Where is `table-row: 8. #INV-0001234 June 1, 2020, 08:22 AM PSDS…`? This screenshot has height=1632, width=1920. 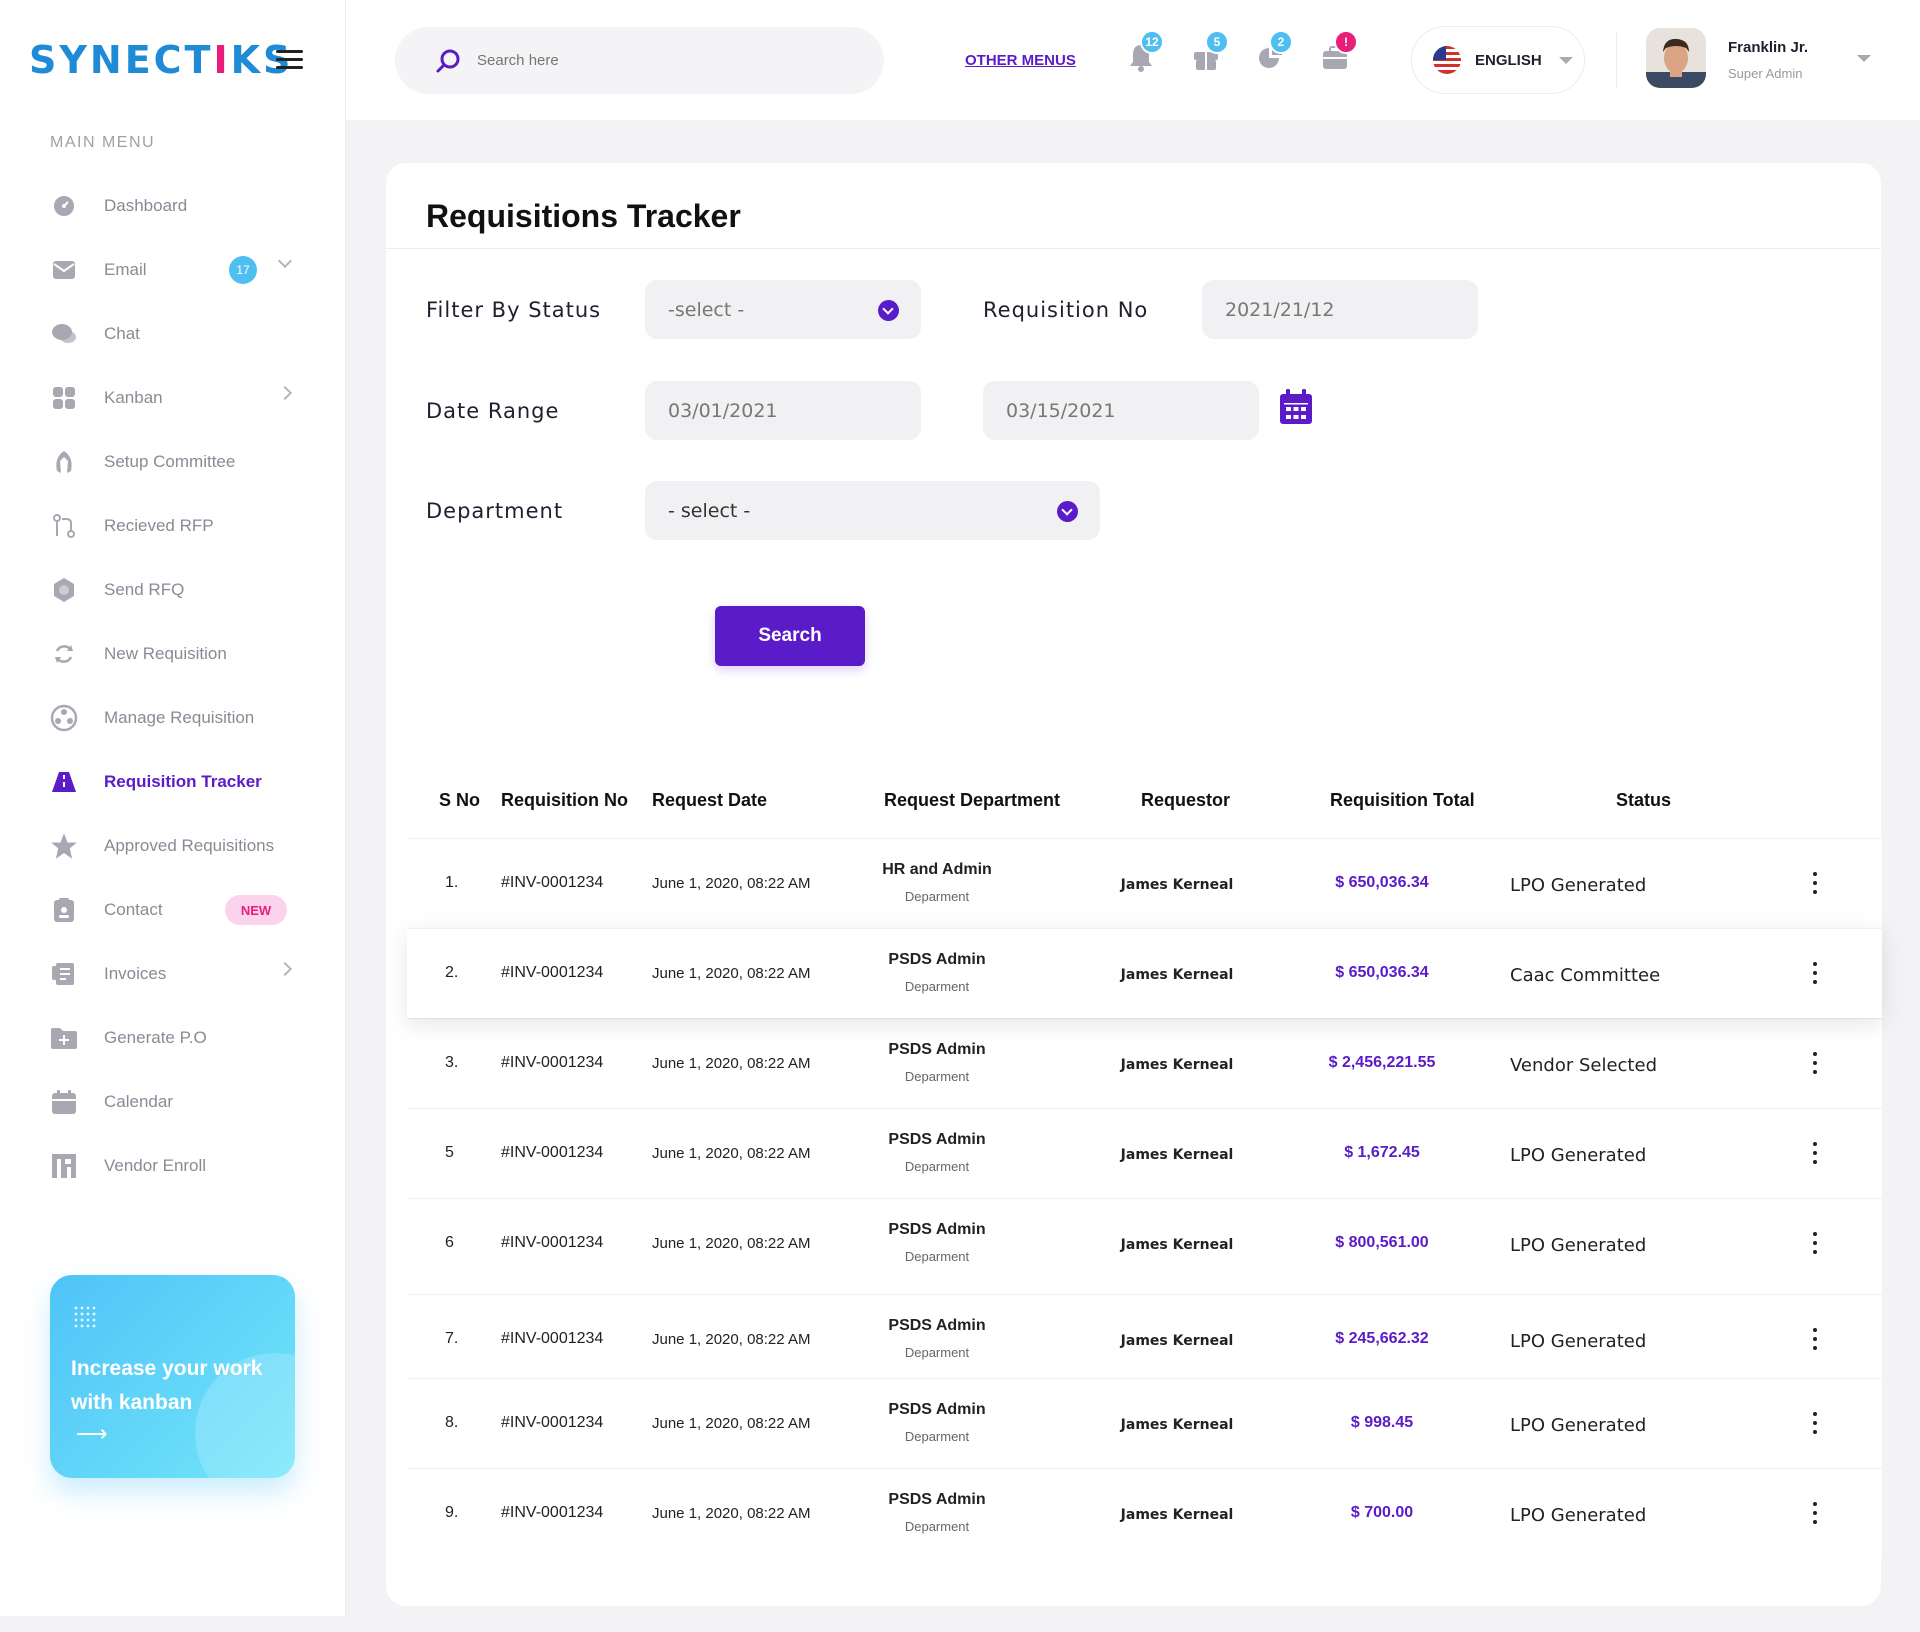
table-row: 8. #INV-0001234 June 1, 2020, 08:22 AM PSDS… is located at coordinates (1144, 1423).